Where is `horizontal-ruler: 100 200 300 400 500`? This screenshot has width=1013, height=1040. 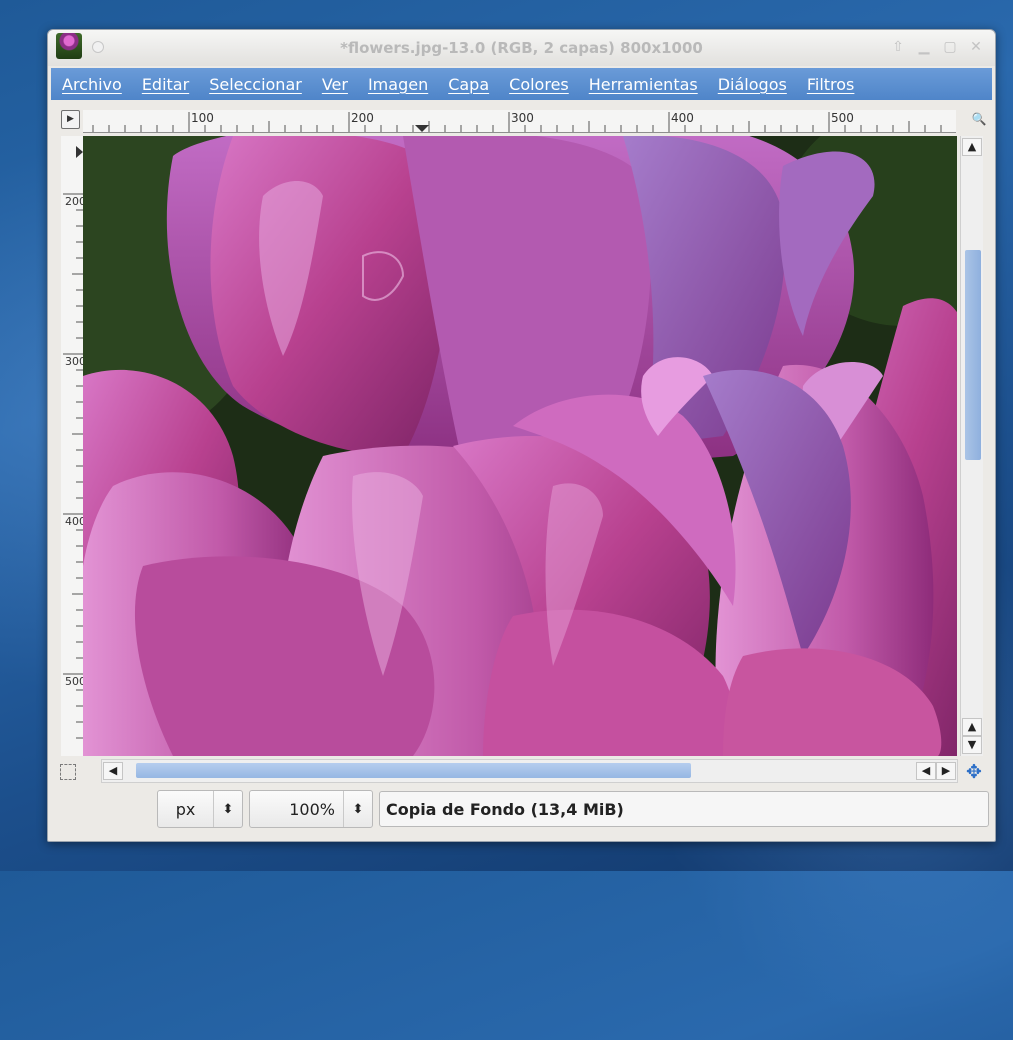 horizontal-ruler: 100 200 300 400 500 is located at coordinates (519, 121).